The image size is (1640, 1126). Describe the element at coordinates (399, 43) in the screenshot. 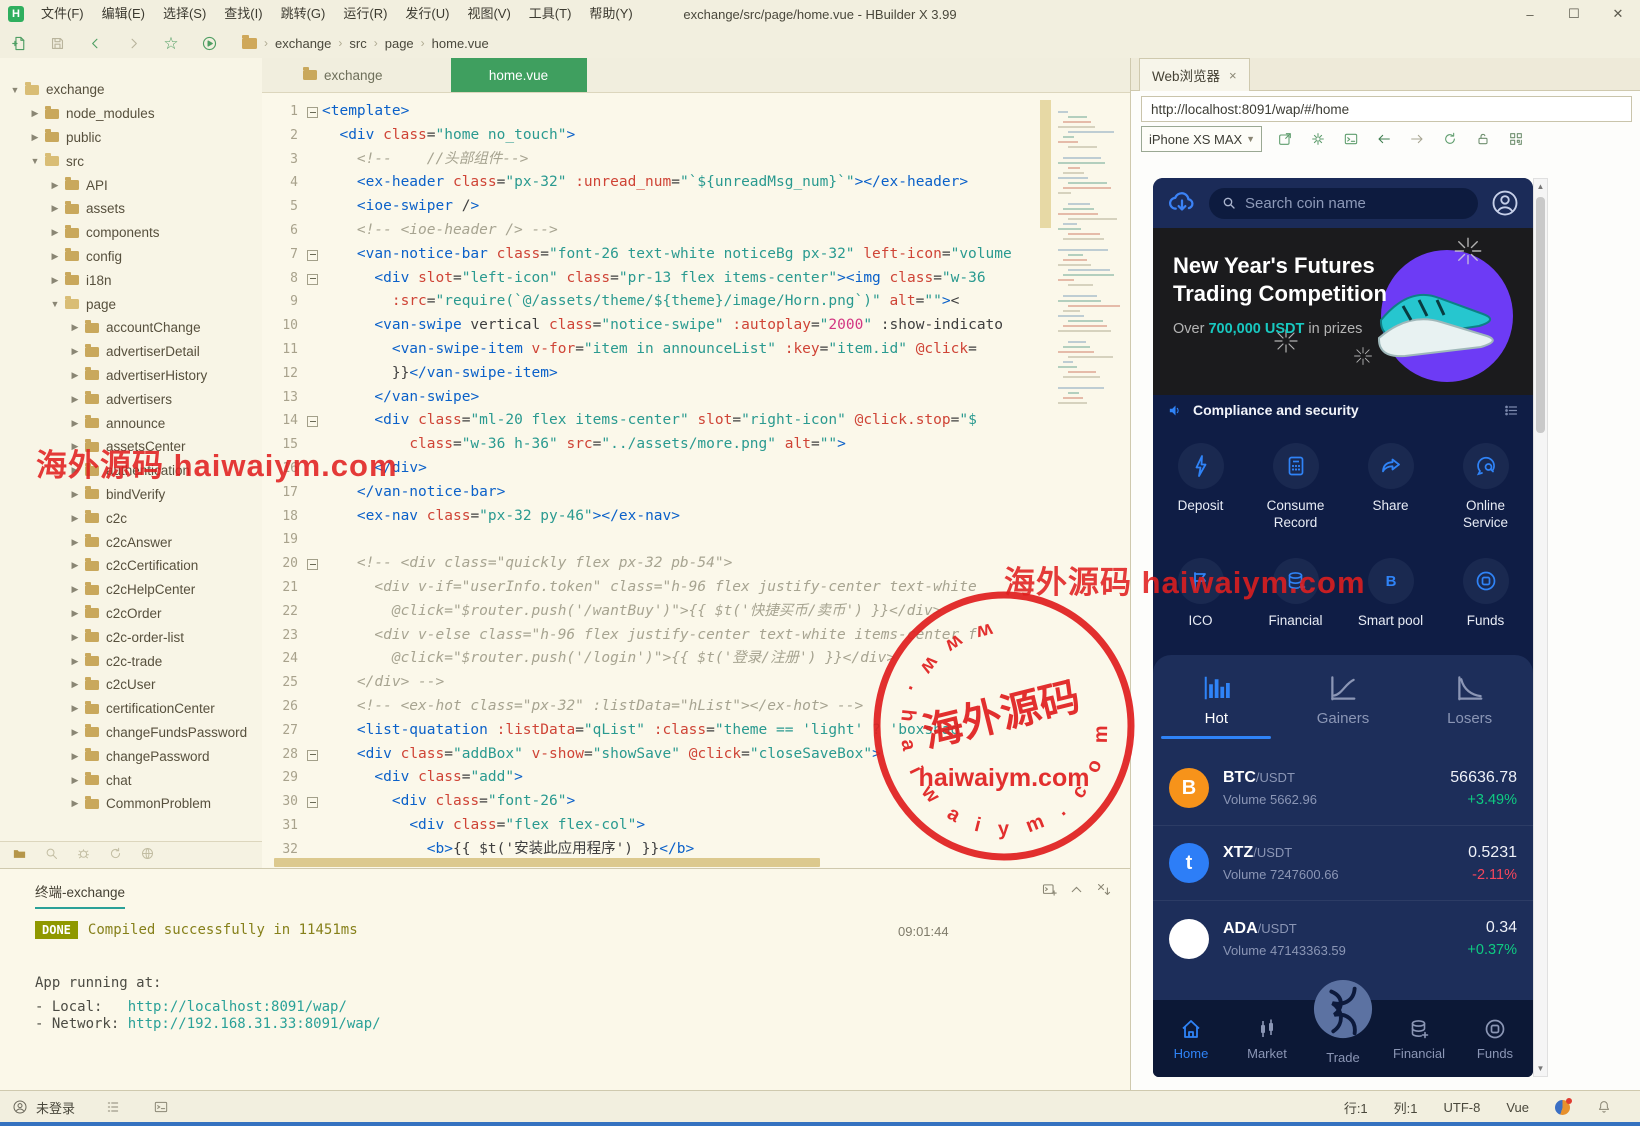

I see `breadcrumb-item: page` at that location.